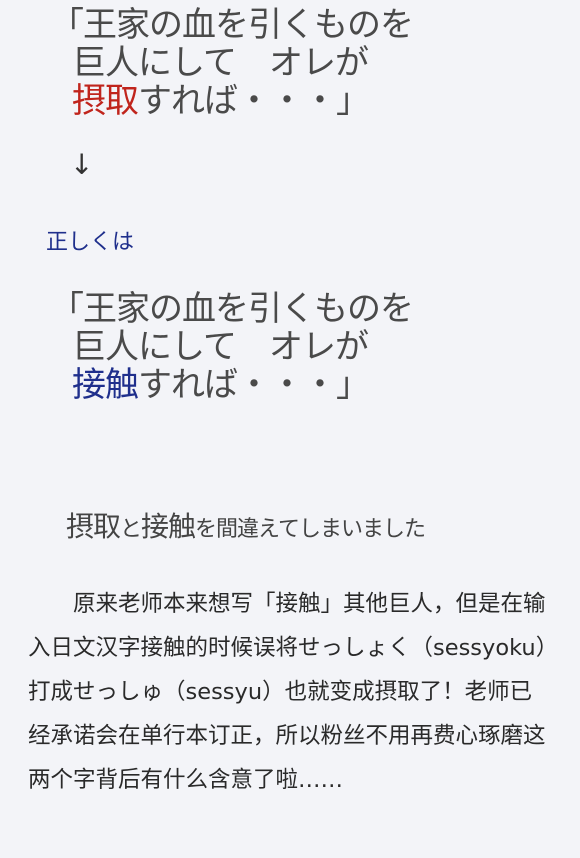 The height and width of the screenshot is (858, 580). I want to click on wrong-word: 摂取, so click(105, 101).